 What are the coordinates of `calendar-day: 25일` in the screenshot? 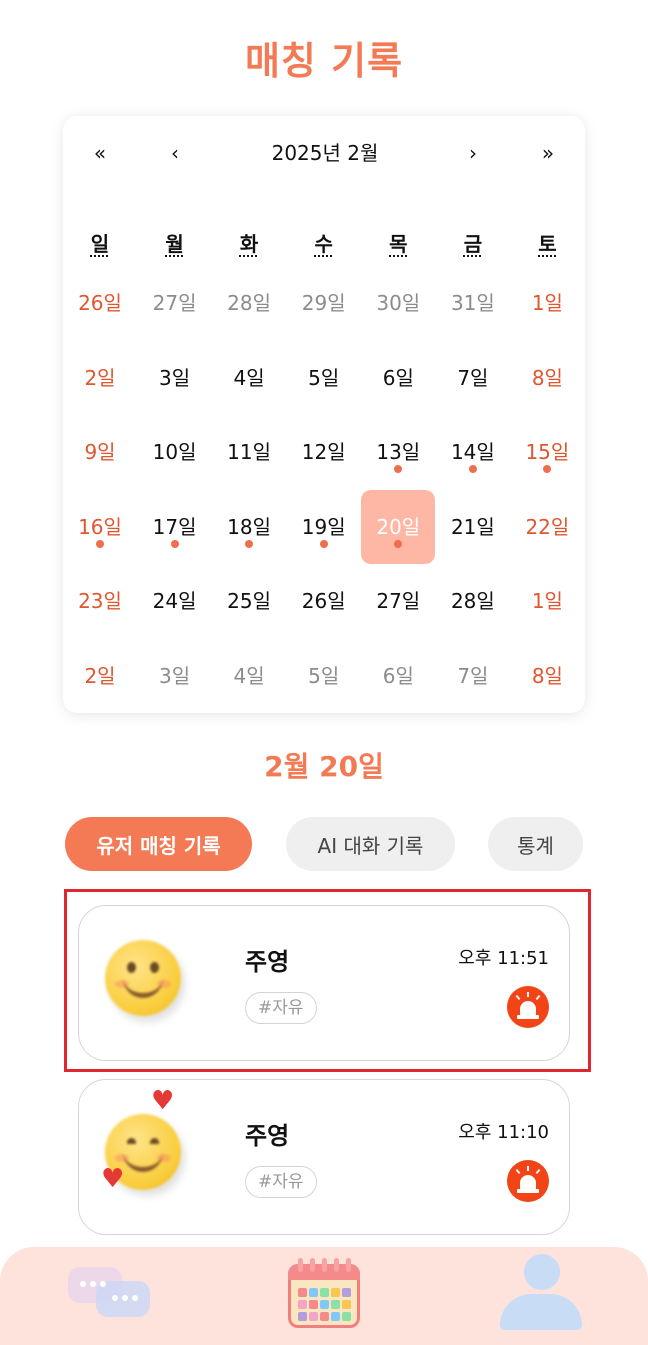 It's located at (249, 601).